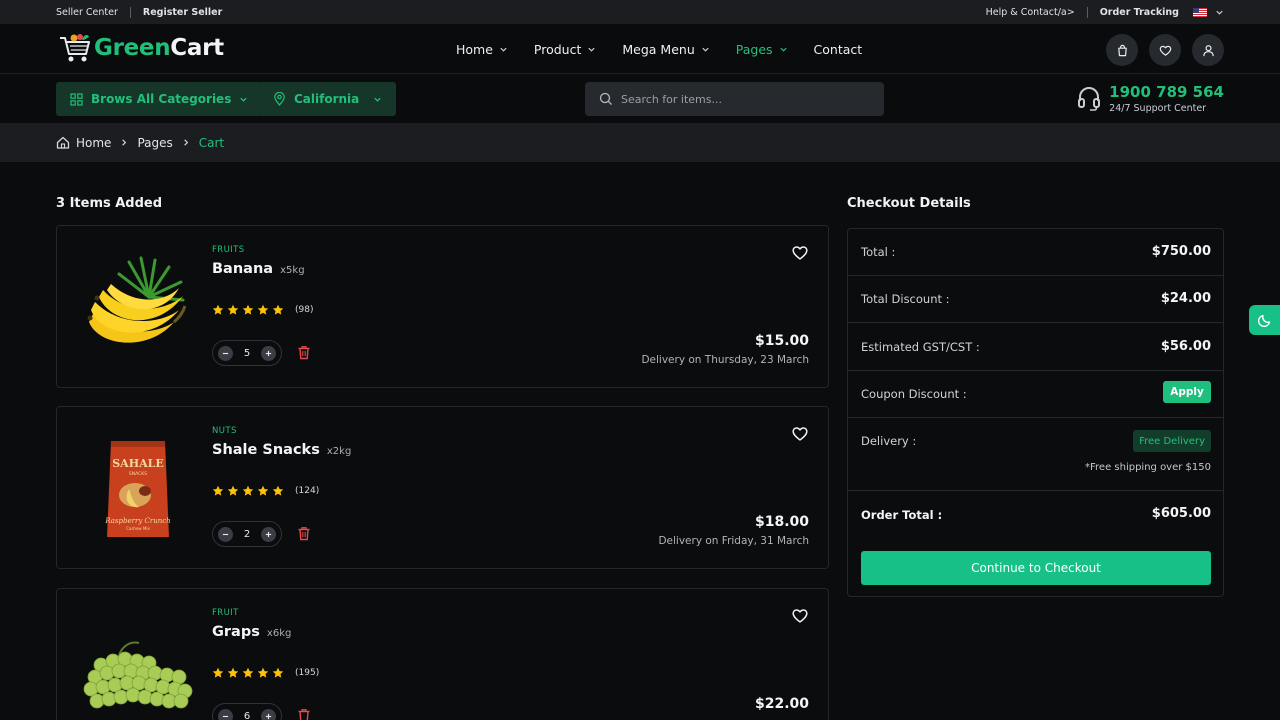  What do you see at coordinates (87, 12) in the screenshot?
I see `seller-center-link: Seller Center` at bounding box center [87, 12].